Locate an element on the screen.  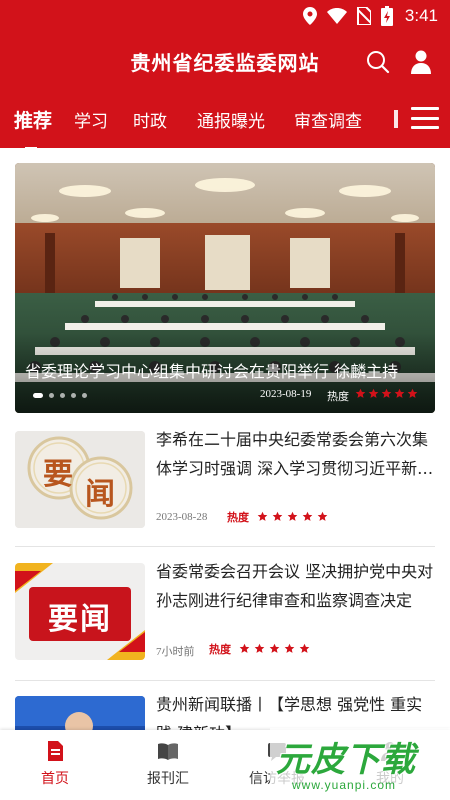
watermark: 元皮下载 www.yuanpi.com is located at coordinates (360, 764).